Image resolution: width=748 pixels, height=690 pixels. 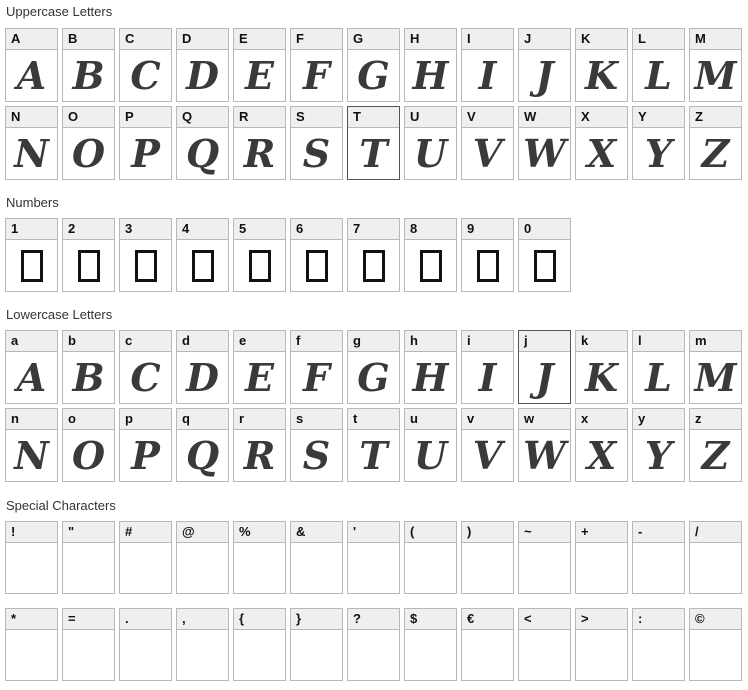 I want to click on glyph-cell: MM, so click(x=715, y=65).